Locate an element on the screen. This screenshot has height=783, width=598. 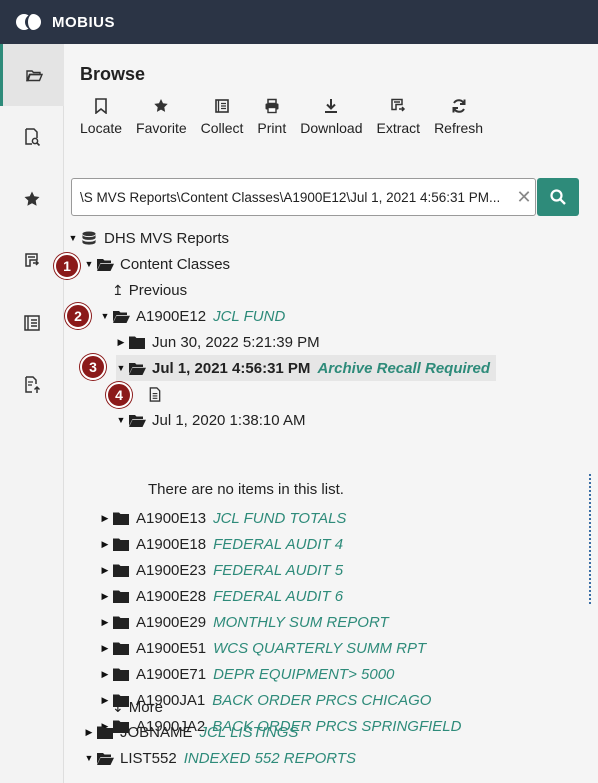
extract-icon is located at coordinates (398, 105).